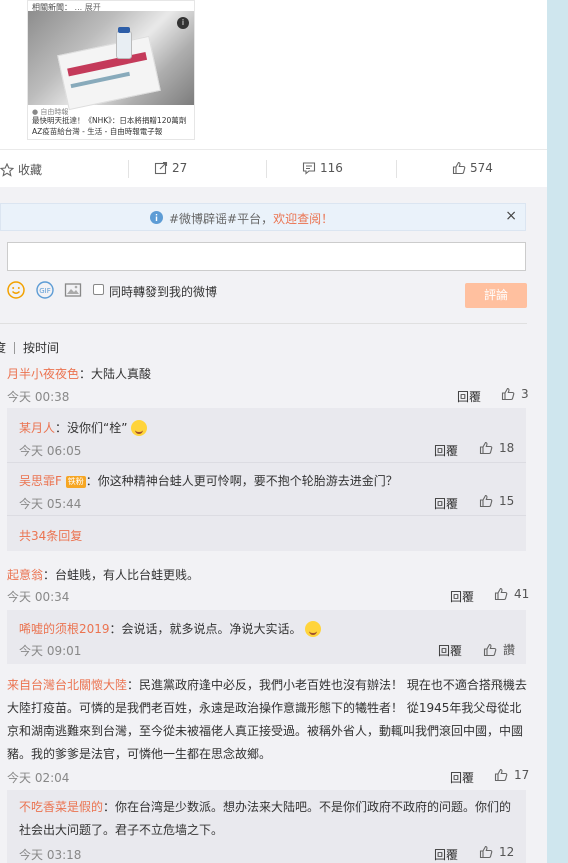 This screenshot has height=863, width=568. I want to click on comment-time: 今天 00:38, so click(38, 397).